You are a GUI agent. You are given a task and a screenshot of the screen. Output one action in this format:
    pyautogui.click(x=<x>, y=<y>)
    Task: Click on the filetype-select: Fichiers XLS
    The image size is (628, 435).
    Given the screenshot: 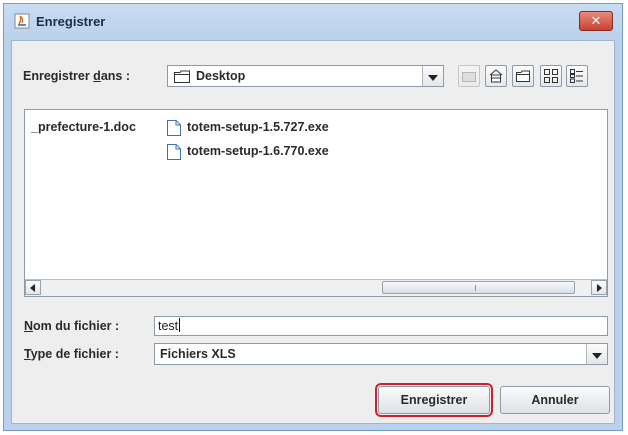 What is the action you would take?
    pyautogui.click(x=381, y=354)
    